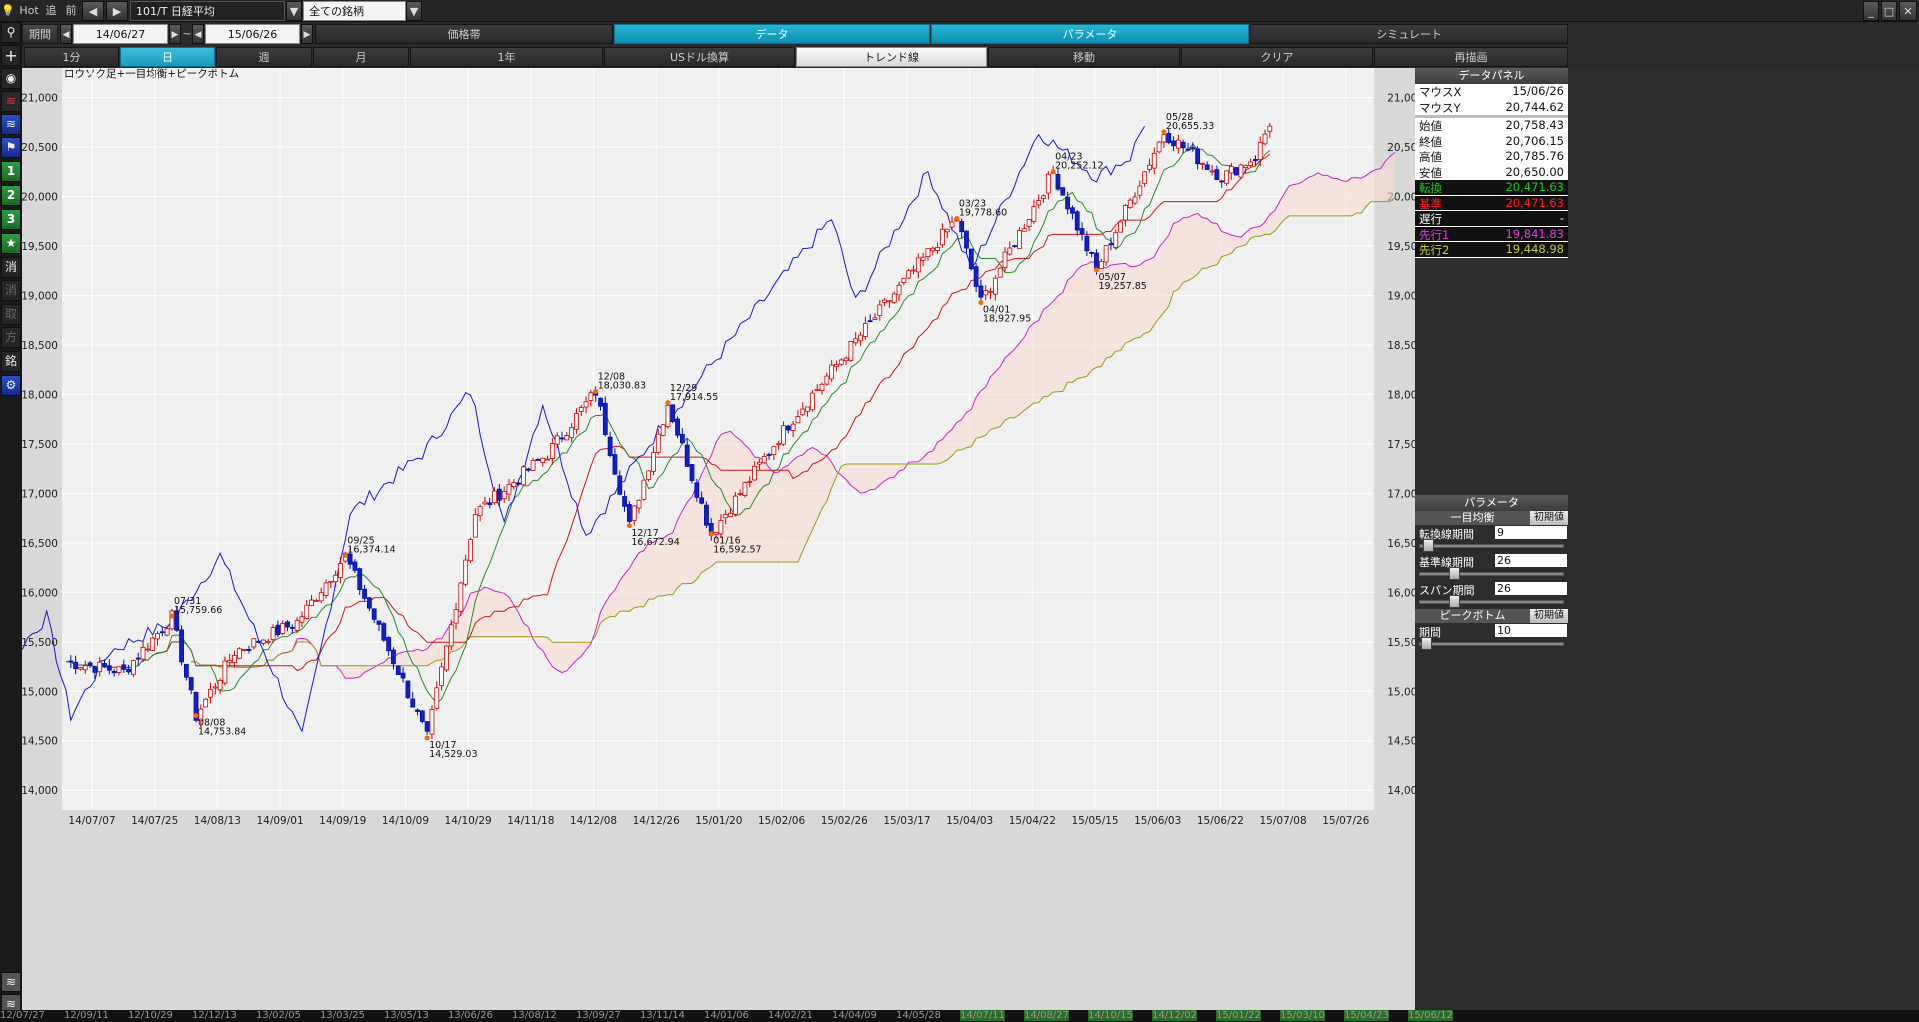 The image size is (1919, 1022). What do you see at coordinates (959, 11) in the screenshot?
I see `main-toolbar: 💡 Hot 追 前 ◀ ▶ 101/T 日経平均 ▼ 全ての銘柄 ▼ _ □ ✕` at bounding box center [959, 11].